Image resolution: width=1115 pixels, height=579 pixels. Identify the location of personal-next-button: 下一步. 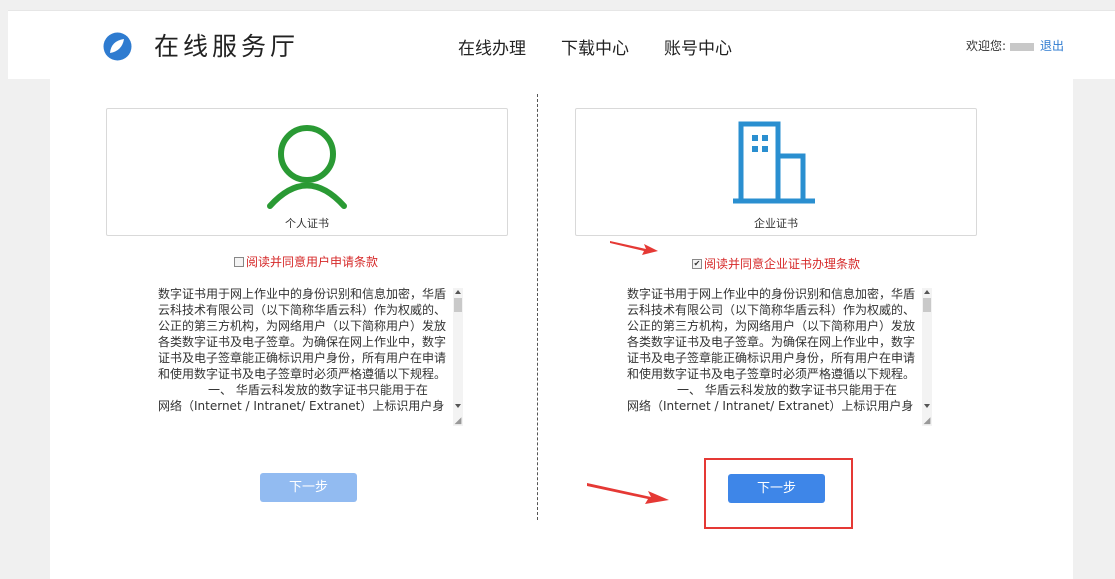
(308, 487).